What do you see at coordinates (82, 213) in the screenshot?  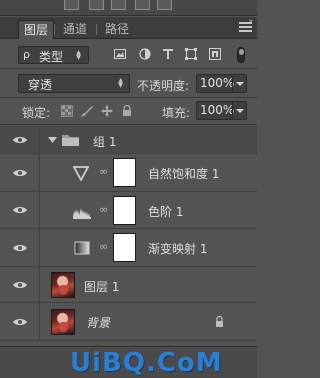 I see `levels-icon` at bounding box center [82, 213].